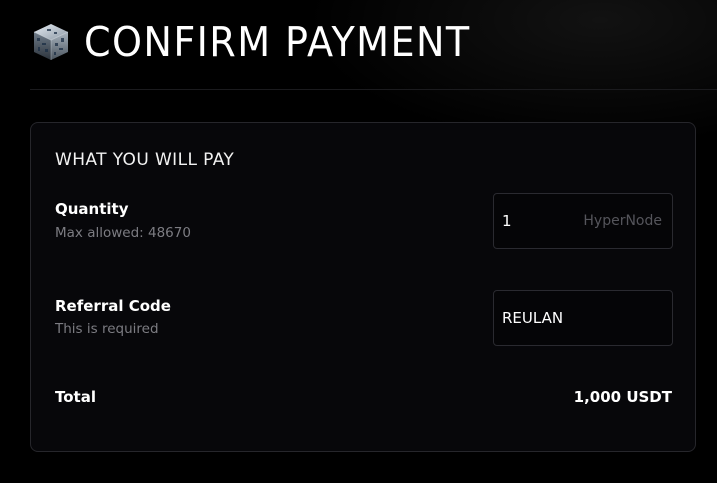 This screenshot has height=483, width=717. Describe the element at coordinates (107, 329) in the screenshot. I see `referral-code-hint: This is required` at that location.